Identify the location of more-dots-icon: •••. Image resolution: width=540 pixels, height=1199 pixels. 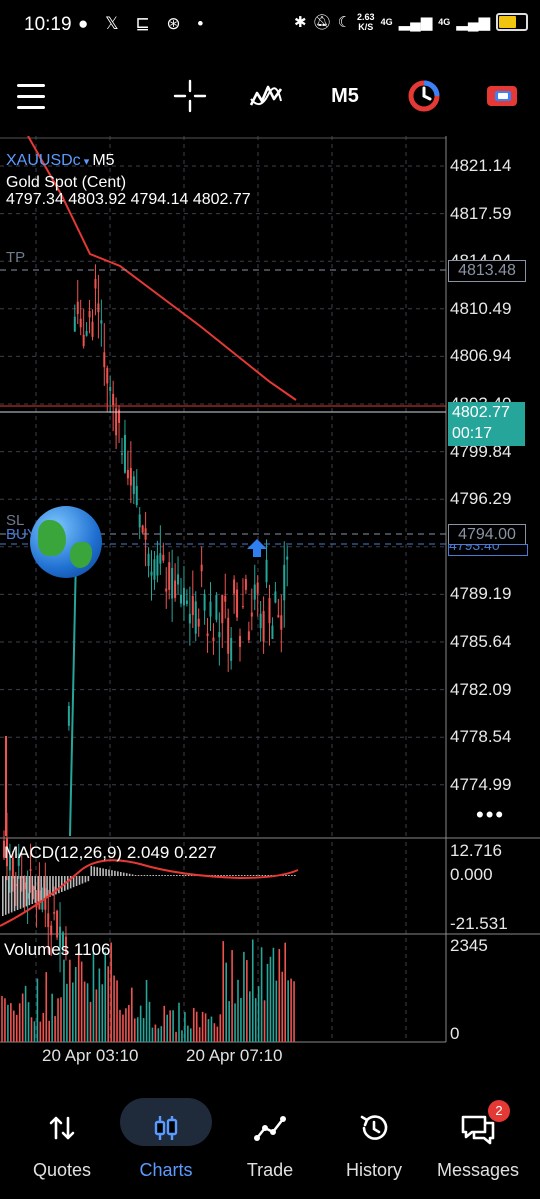
(490, 815).